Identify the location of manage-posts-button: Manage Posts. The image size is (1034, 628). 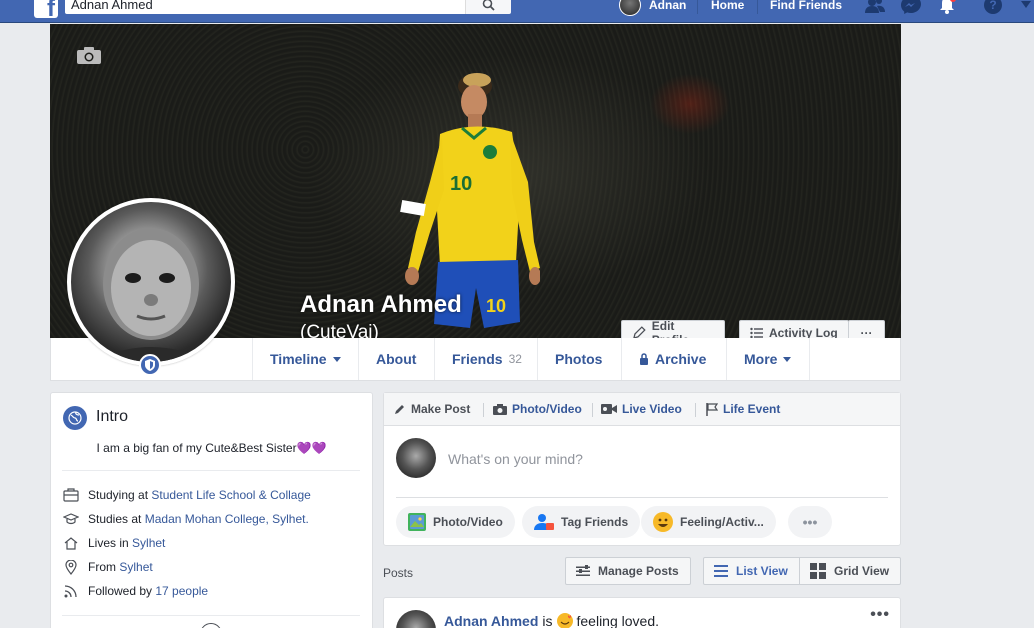
(628, 571).